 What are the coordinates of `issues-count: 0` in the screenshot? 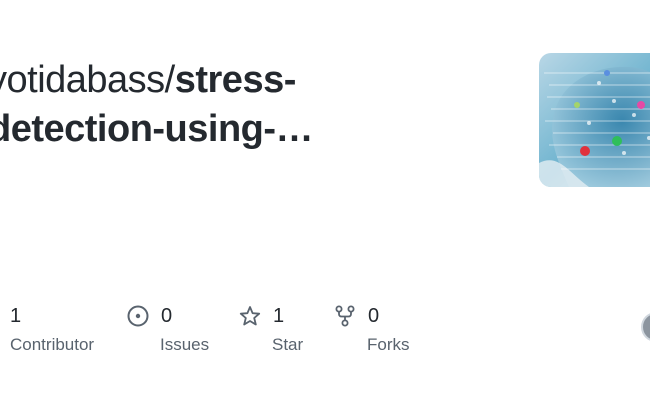 It's located at (167, 315).